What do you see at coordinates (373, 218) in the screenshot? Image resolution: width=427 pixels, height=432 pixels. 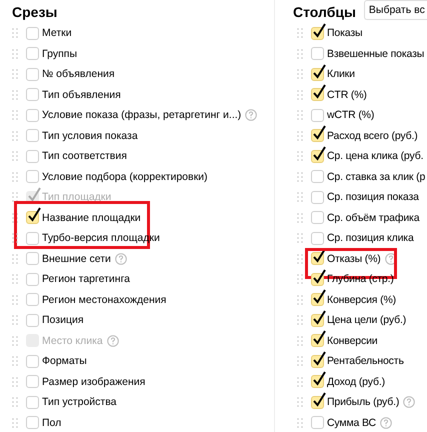 I see `option-label: Ср. объём трафика` at bounding box center [373, 218].